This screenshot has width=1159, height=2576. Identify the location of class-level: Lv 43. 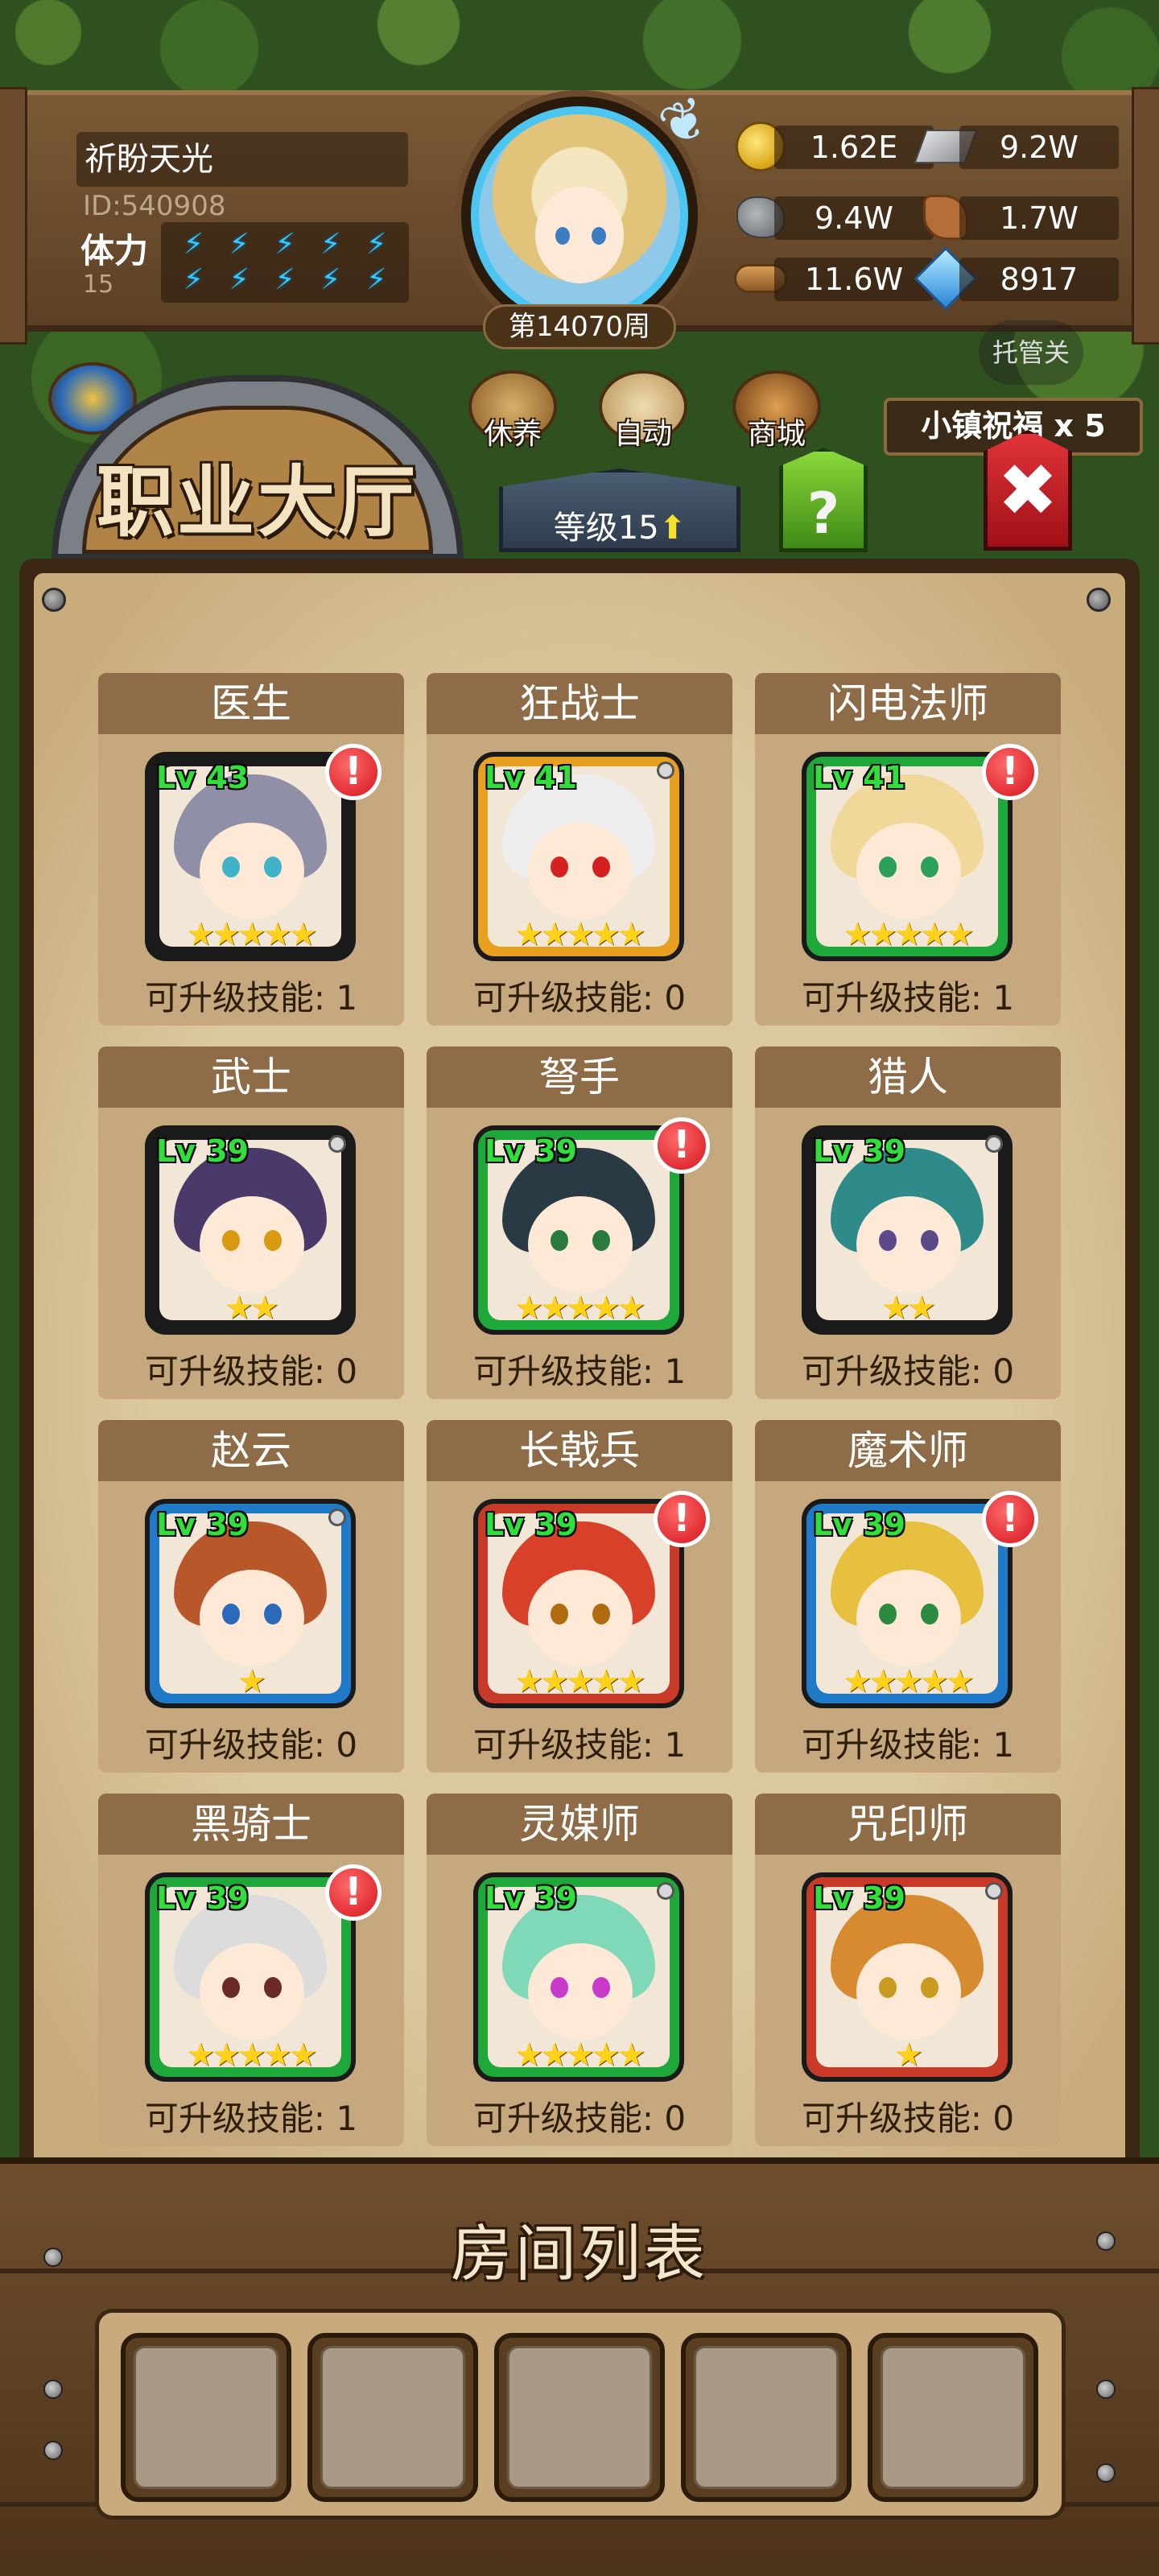
(203, 777).